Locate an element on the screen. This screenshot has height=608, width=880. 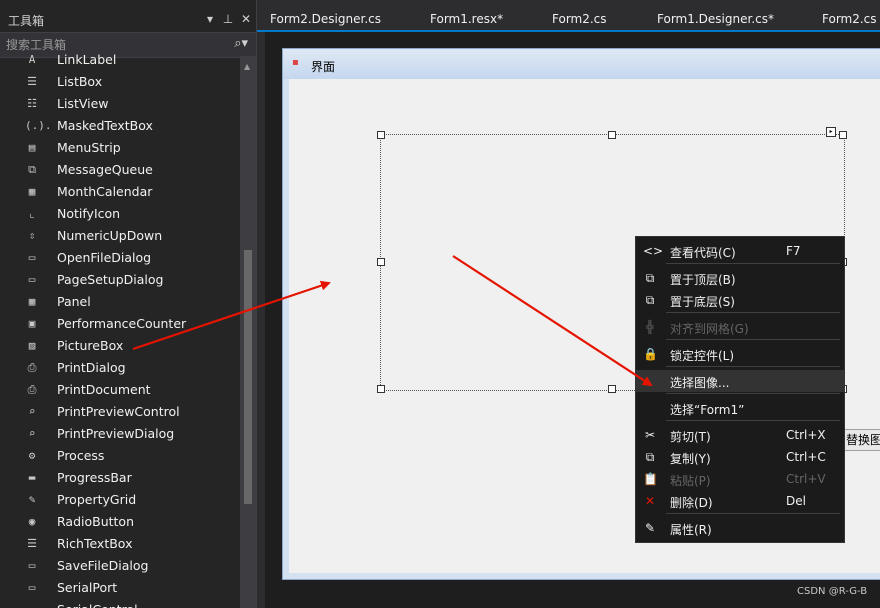
dropdown-icon: ▾ is located at coordinates (210, 19).